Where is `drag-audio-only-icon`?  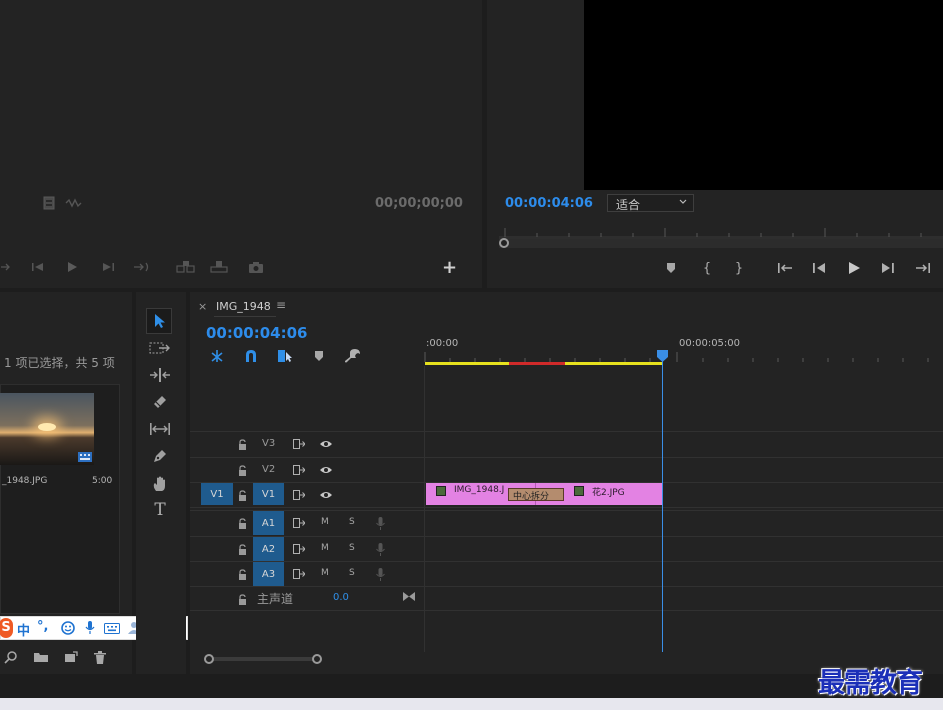 drag-audio-only-icon is located at coordinates (74, 203).